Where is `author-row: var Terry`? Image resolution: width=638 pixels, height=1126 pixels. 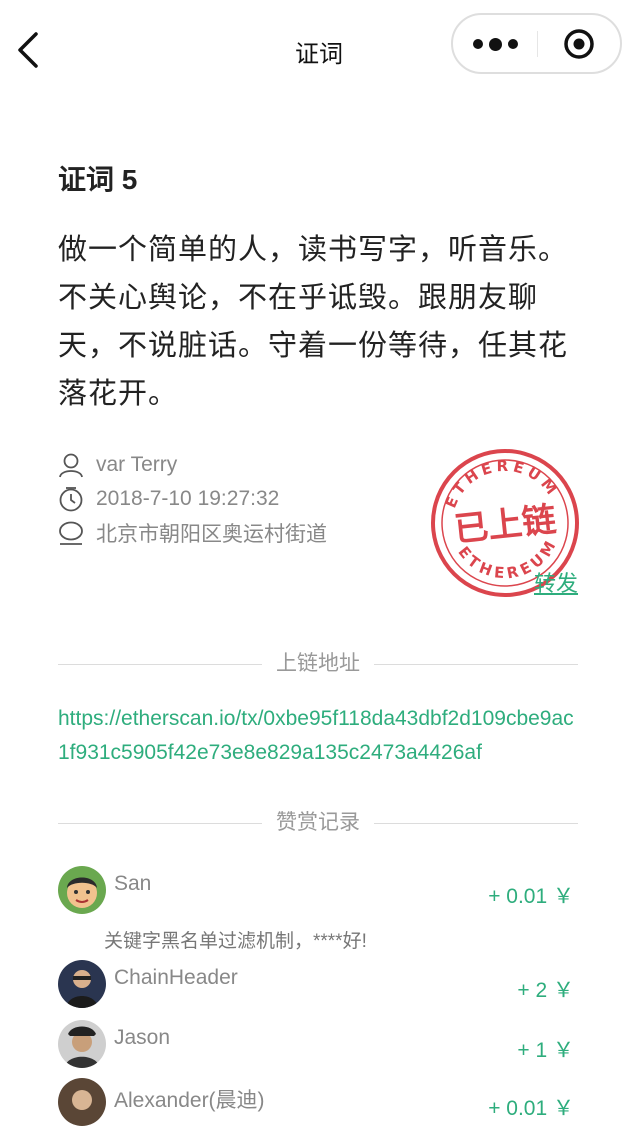
author-row: var Terry is located at coordinates (117, 465).